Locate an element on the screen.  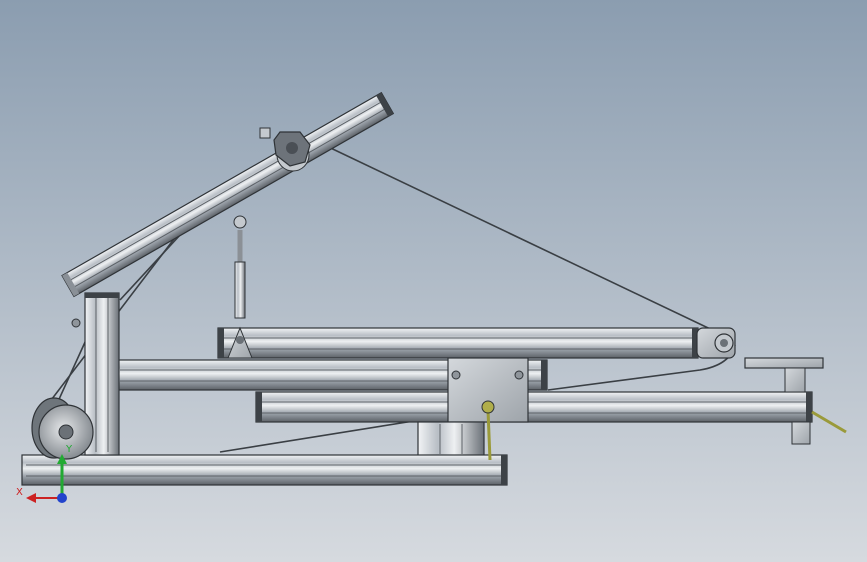
upper-rail is located at coordinates (458, 343).